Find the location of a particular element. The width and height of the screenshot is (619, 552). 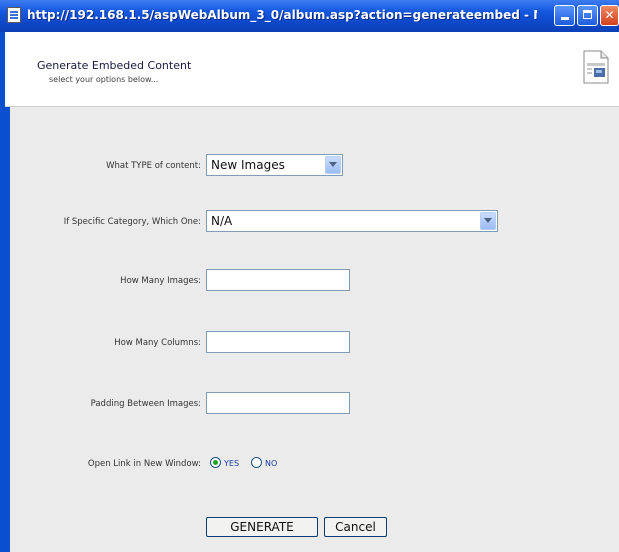

close-icon: ✕ is located at coordinates (609, 15).